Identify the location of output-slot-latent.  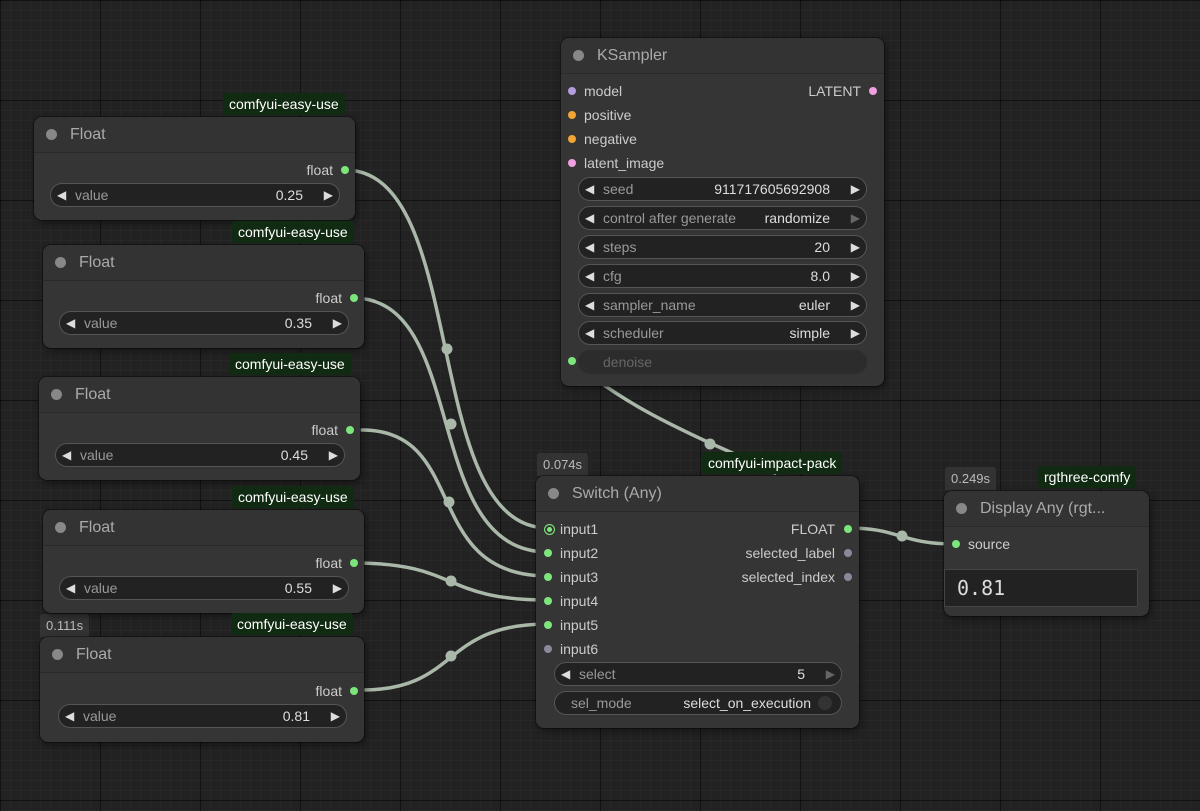
(873, 91).